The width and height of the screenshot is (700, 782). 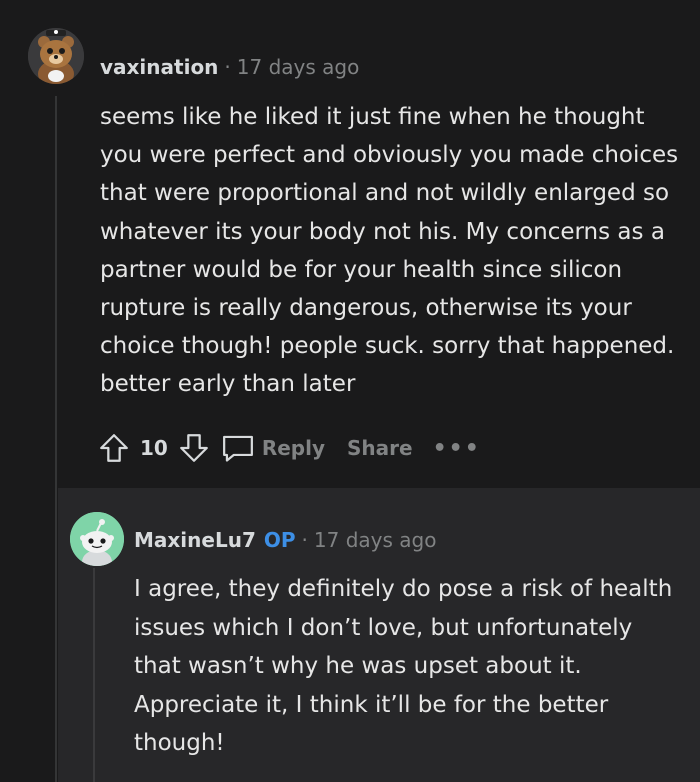 What do you see at coordinates (238, 448) in the screenshot?
I see `comment-bubble-icon` at bounding box center [238, 448].